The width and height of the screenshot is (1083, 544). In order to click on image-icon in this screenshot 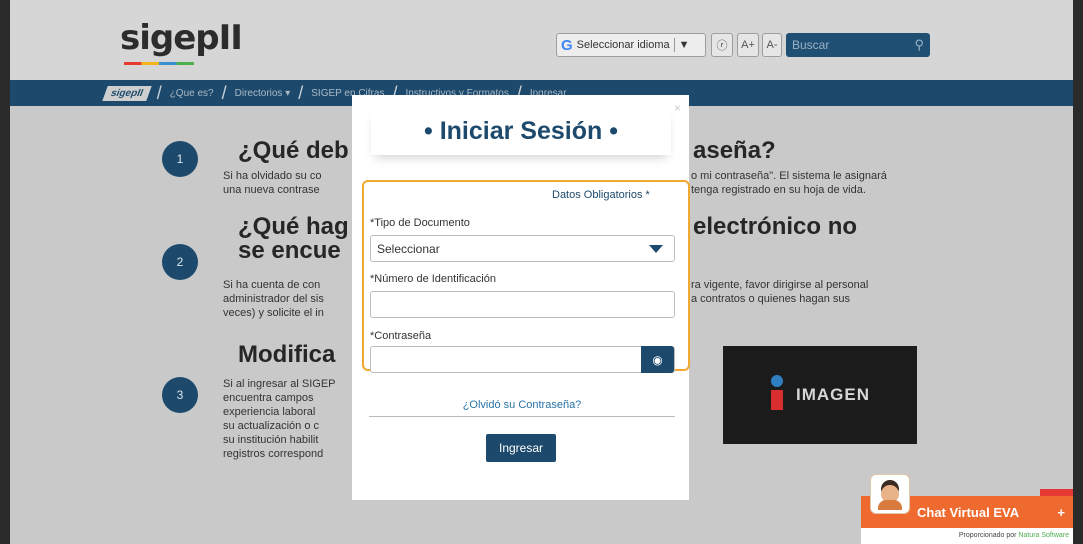, I will do `click(777, 395)`.